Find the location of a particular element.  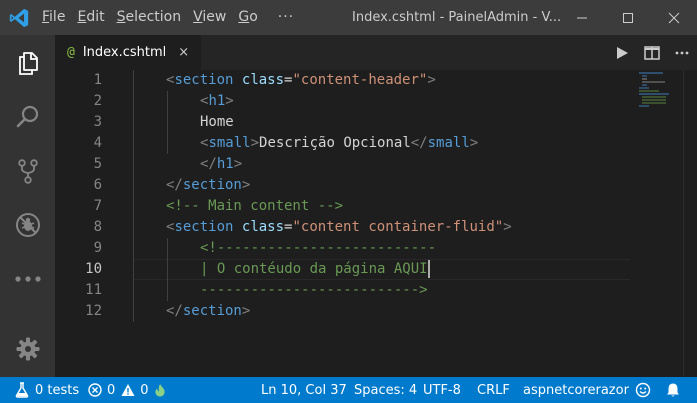

menu-more-button: ··· is located at coordinates (286, 17).